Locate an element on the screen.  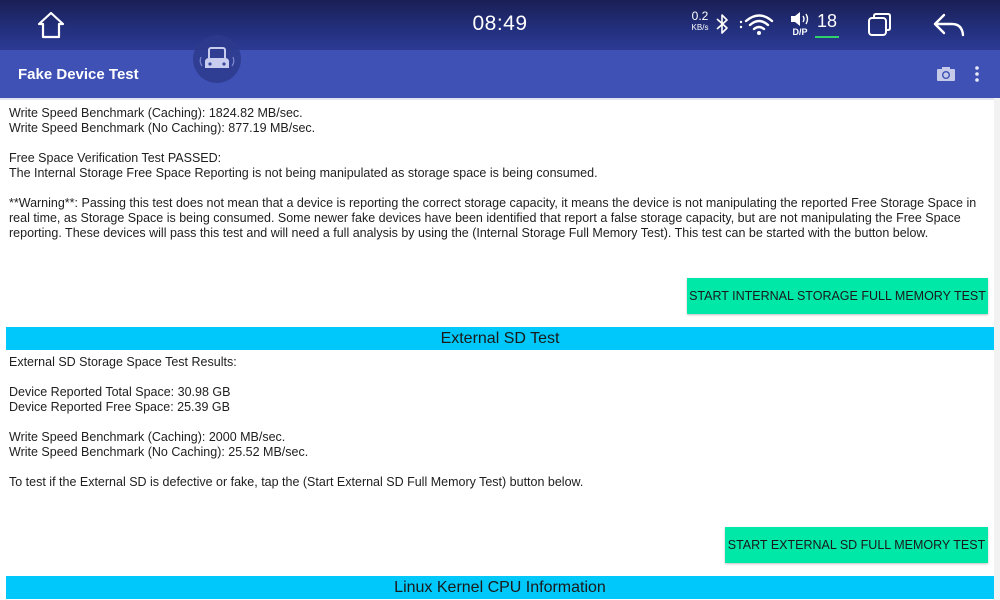
network-speed: 0.2 KB/s is located at coordinates (700, 21).